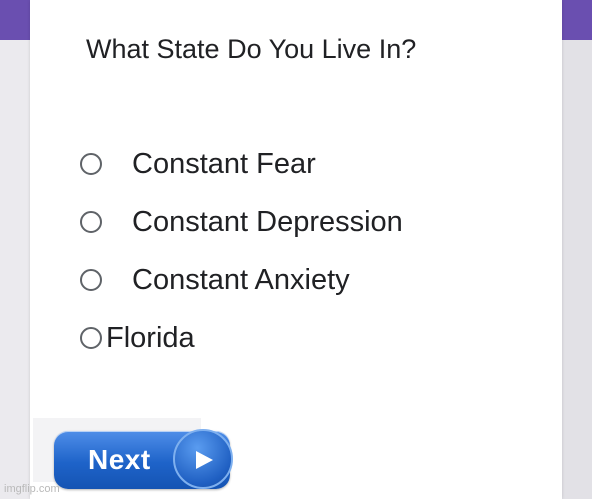 The height and width of the screenshot is (499, 592). I want to click on option-label: Constant Depression, so click(267, 221).